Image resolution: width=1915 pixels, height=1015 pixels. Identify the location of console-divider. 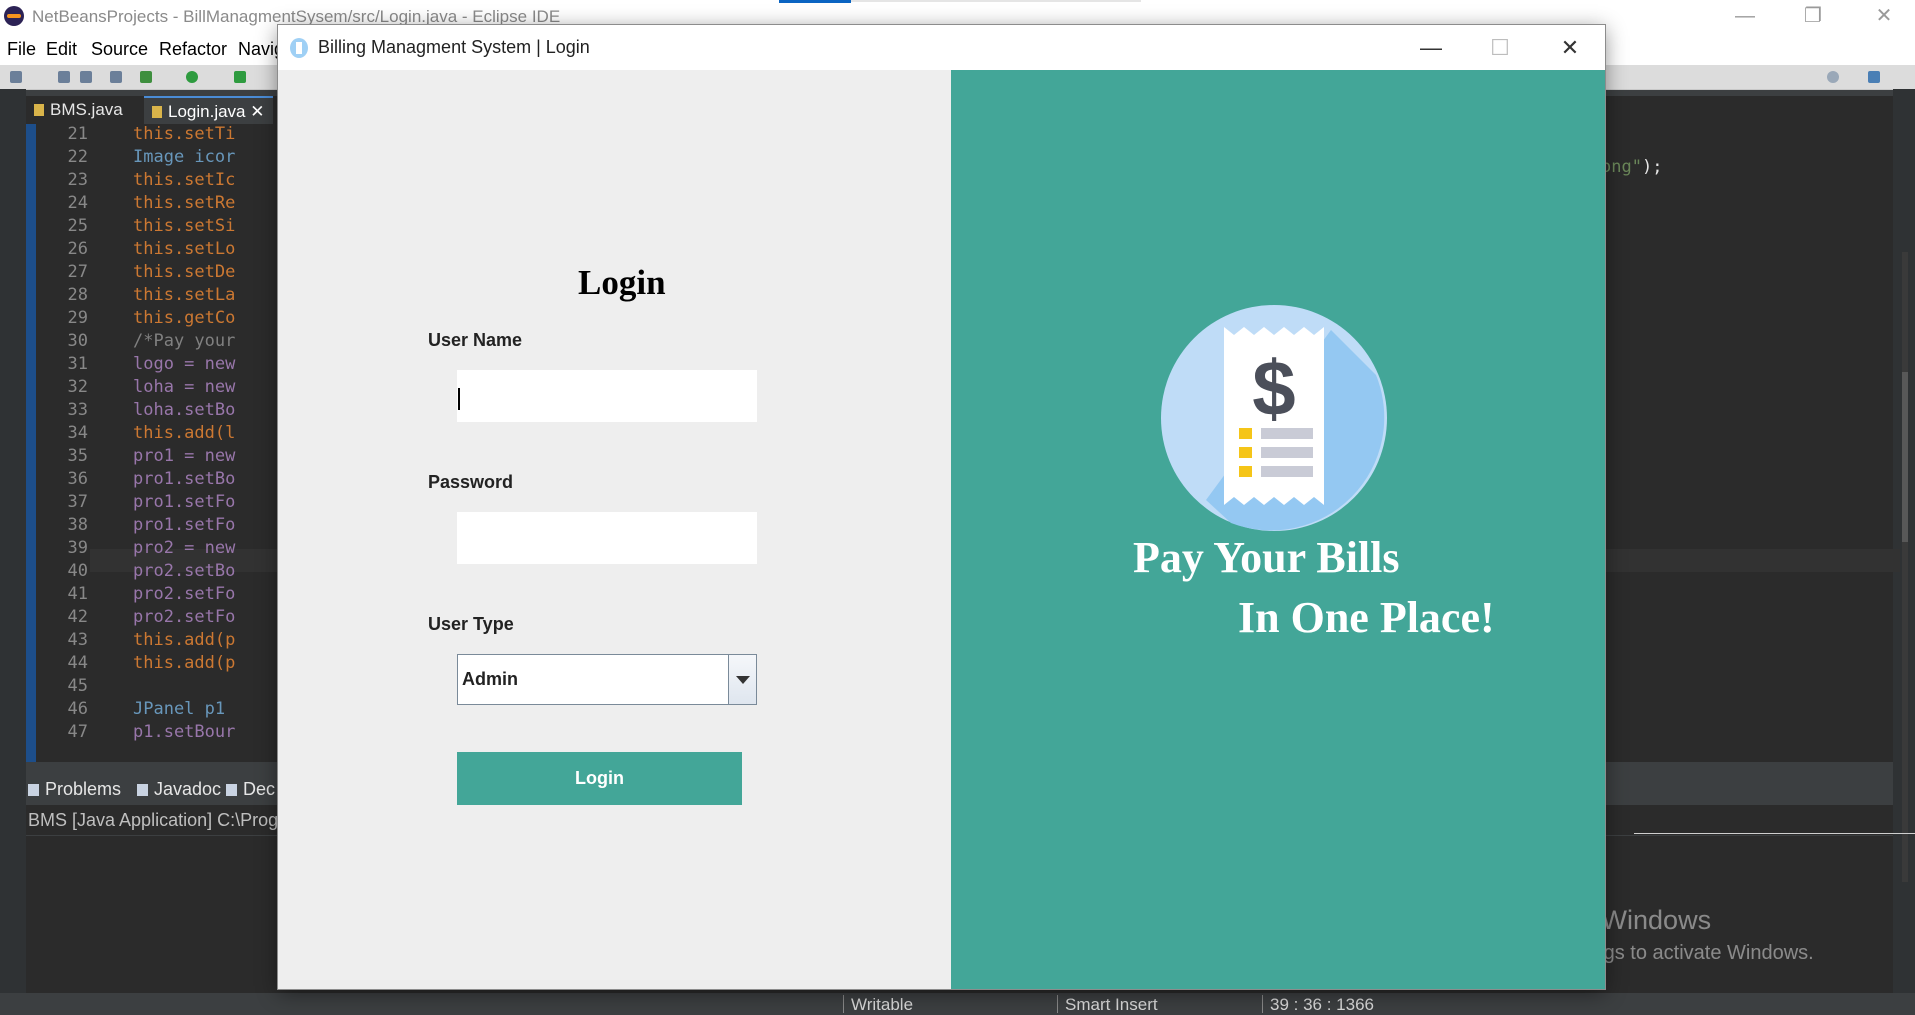
(1774, 833).